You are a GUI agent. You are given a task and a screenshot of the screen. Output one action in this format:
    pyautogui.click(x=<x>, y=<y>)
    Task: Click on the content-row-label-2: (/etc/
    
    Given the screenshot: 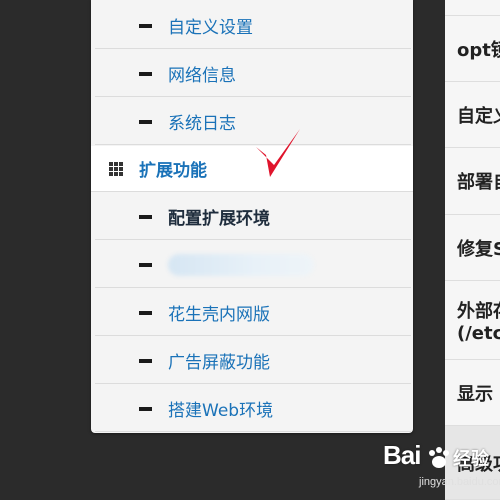 What is the action you would take?
    pyautogui.click(x=478, y=333)
    